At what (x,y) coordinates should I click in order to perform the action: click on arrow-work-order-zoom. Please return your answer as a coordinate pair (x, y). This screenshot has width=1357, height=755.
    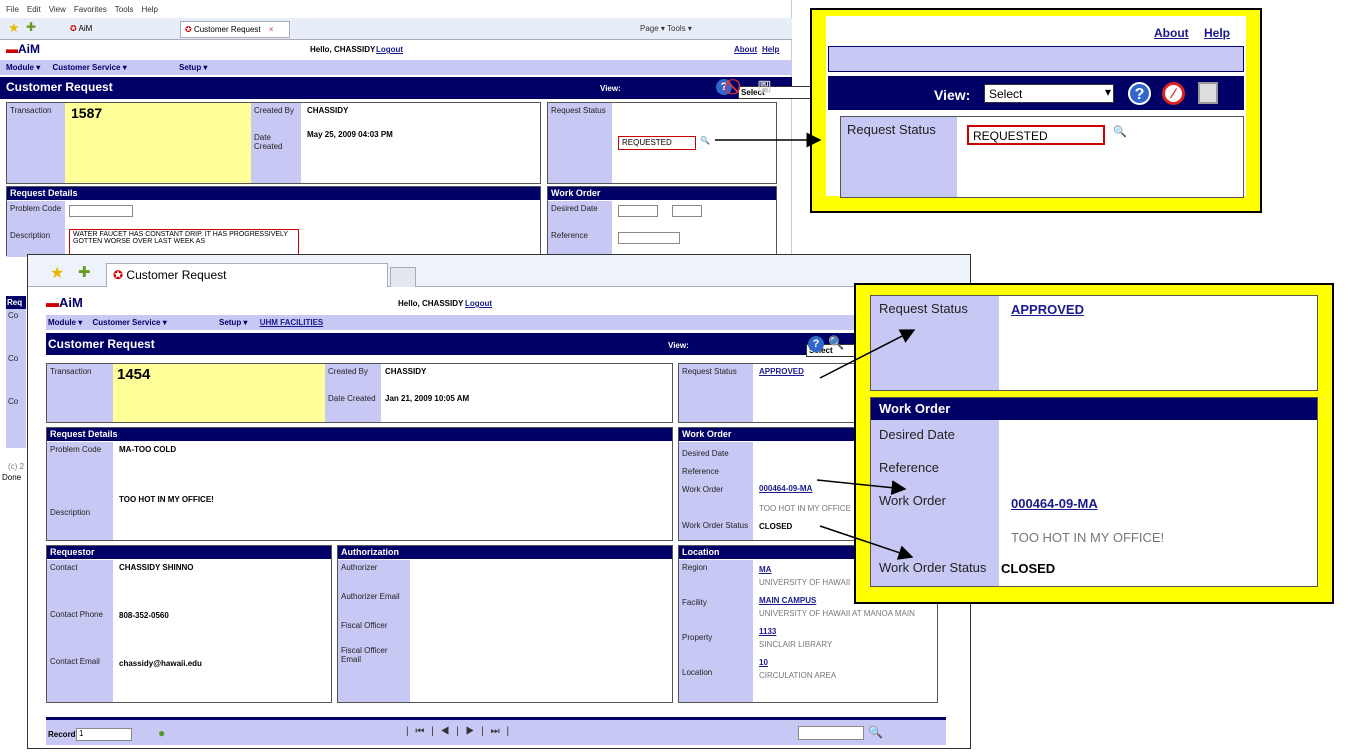
    Looking at the image, I should click on (861, 487).